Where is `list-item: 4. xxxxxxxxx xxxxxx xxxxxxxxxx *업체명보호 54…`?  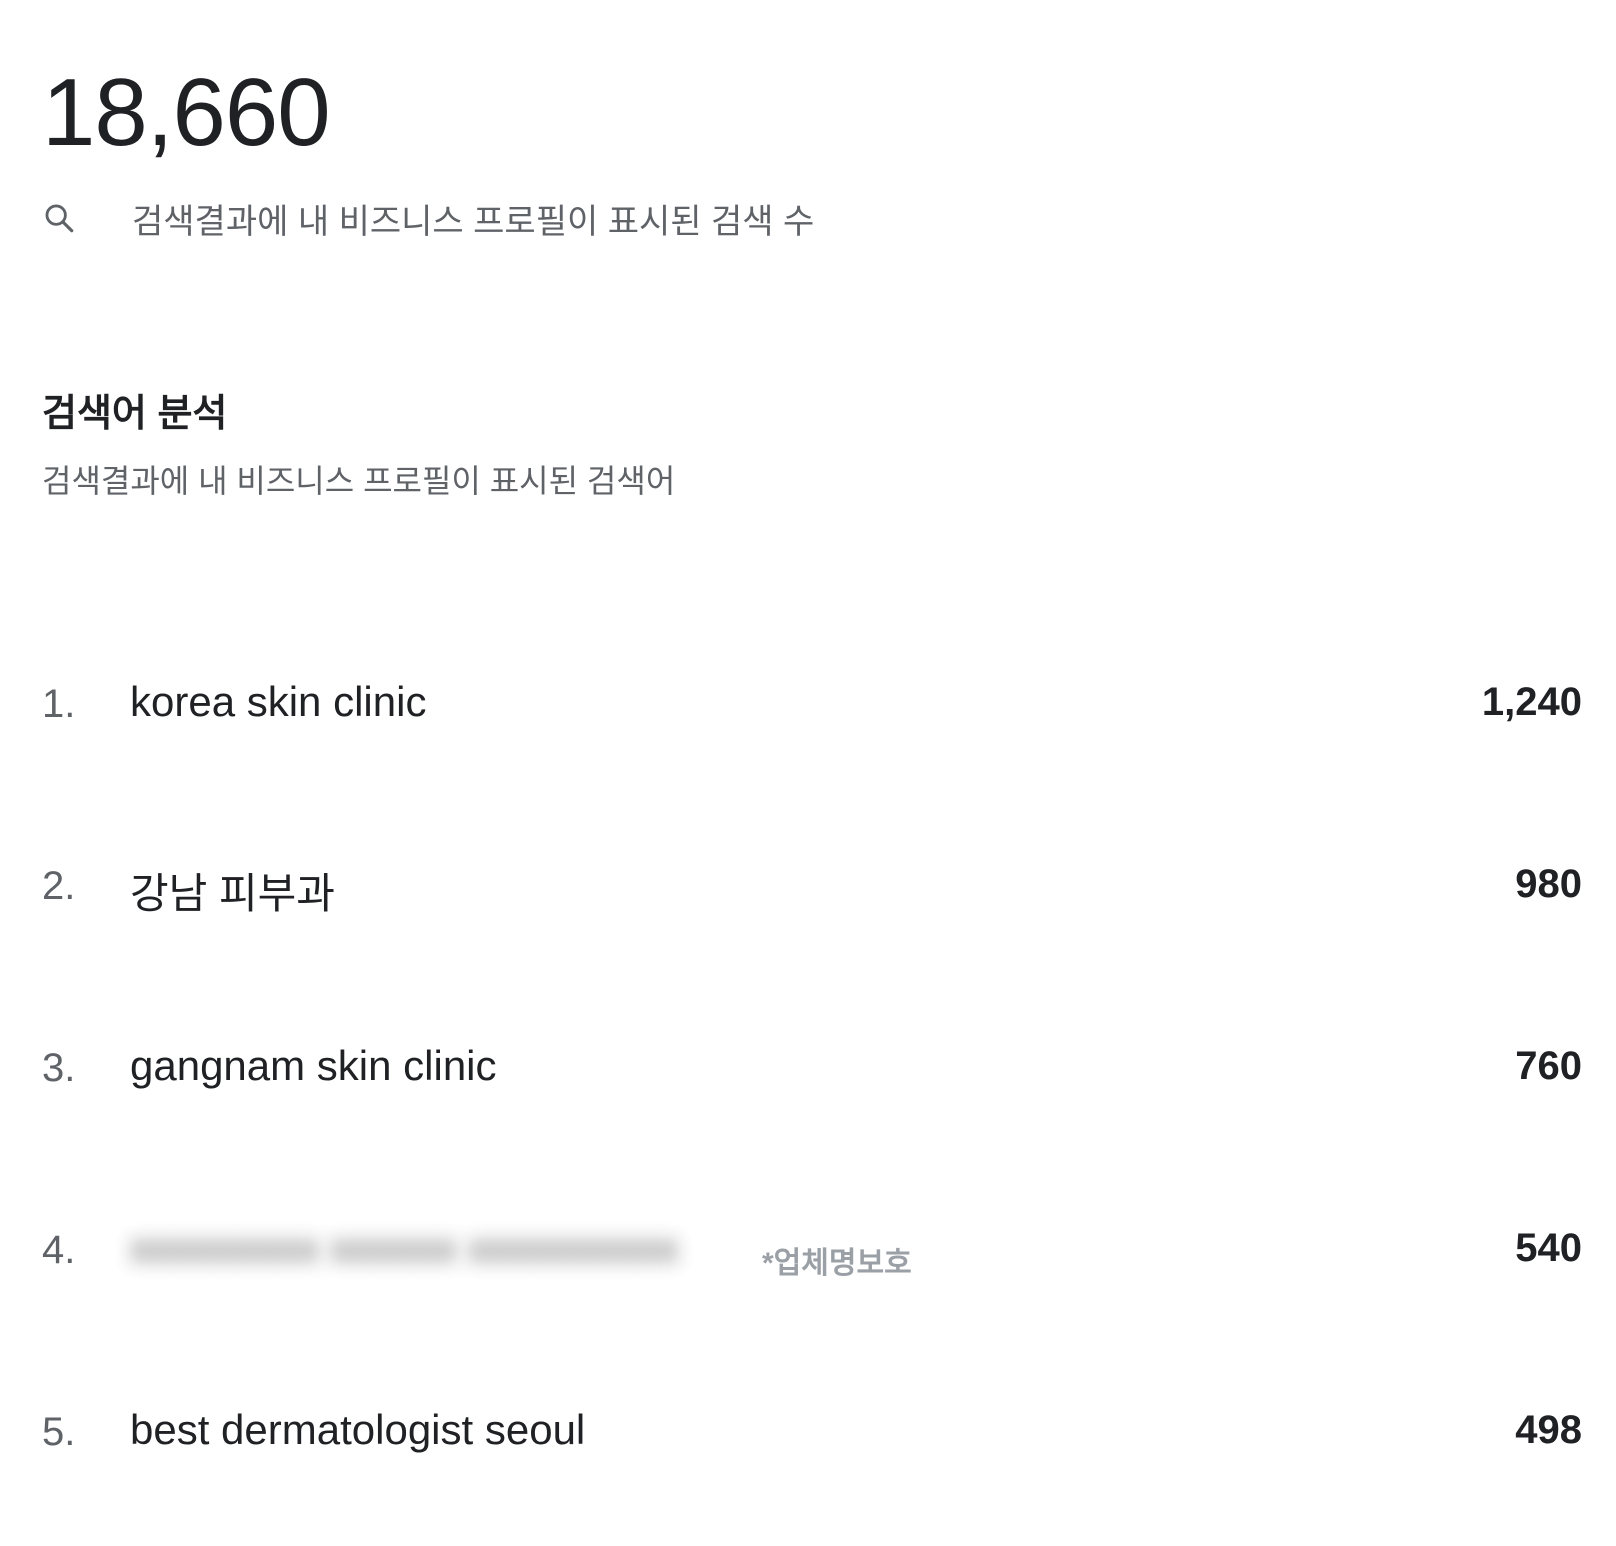
list-item: 4. xxxxxxxxx xxxxxx xxxxxxxxxx *업체명보호 54… is located at coordinates (812, 1273).